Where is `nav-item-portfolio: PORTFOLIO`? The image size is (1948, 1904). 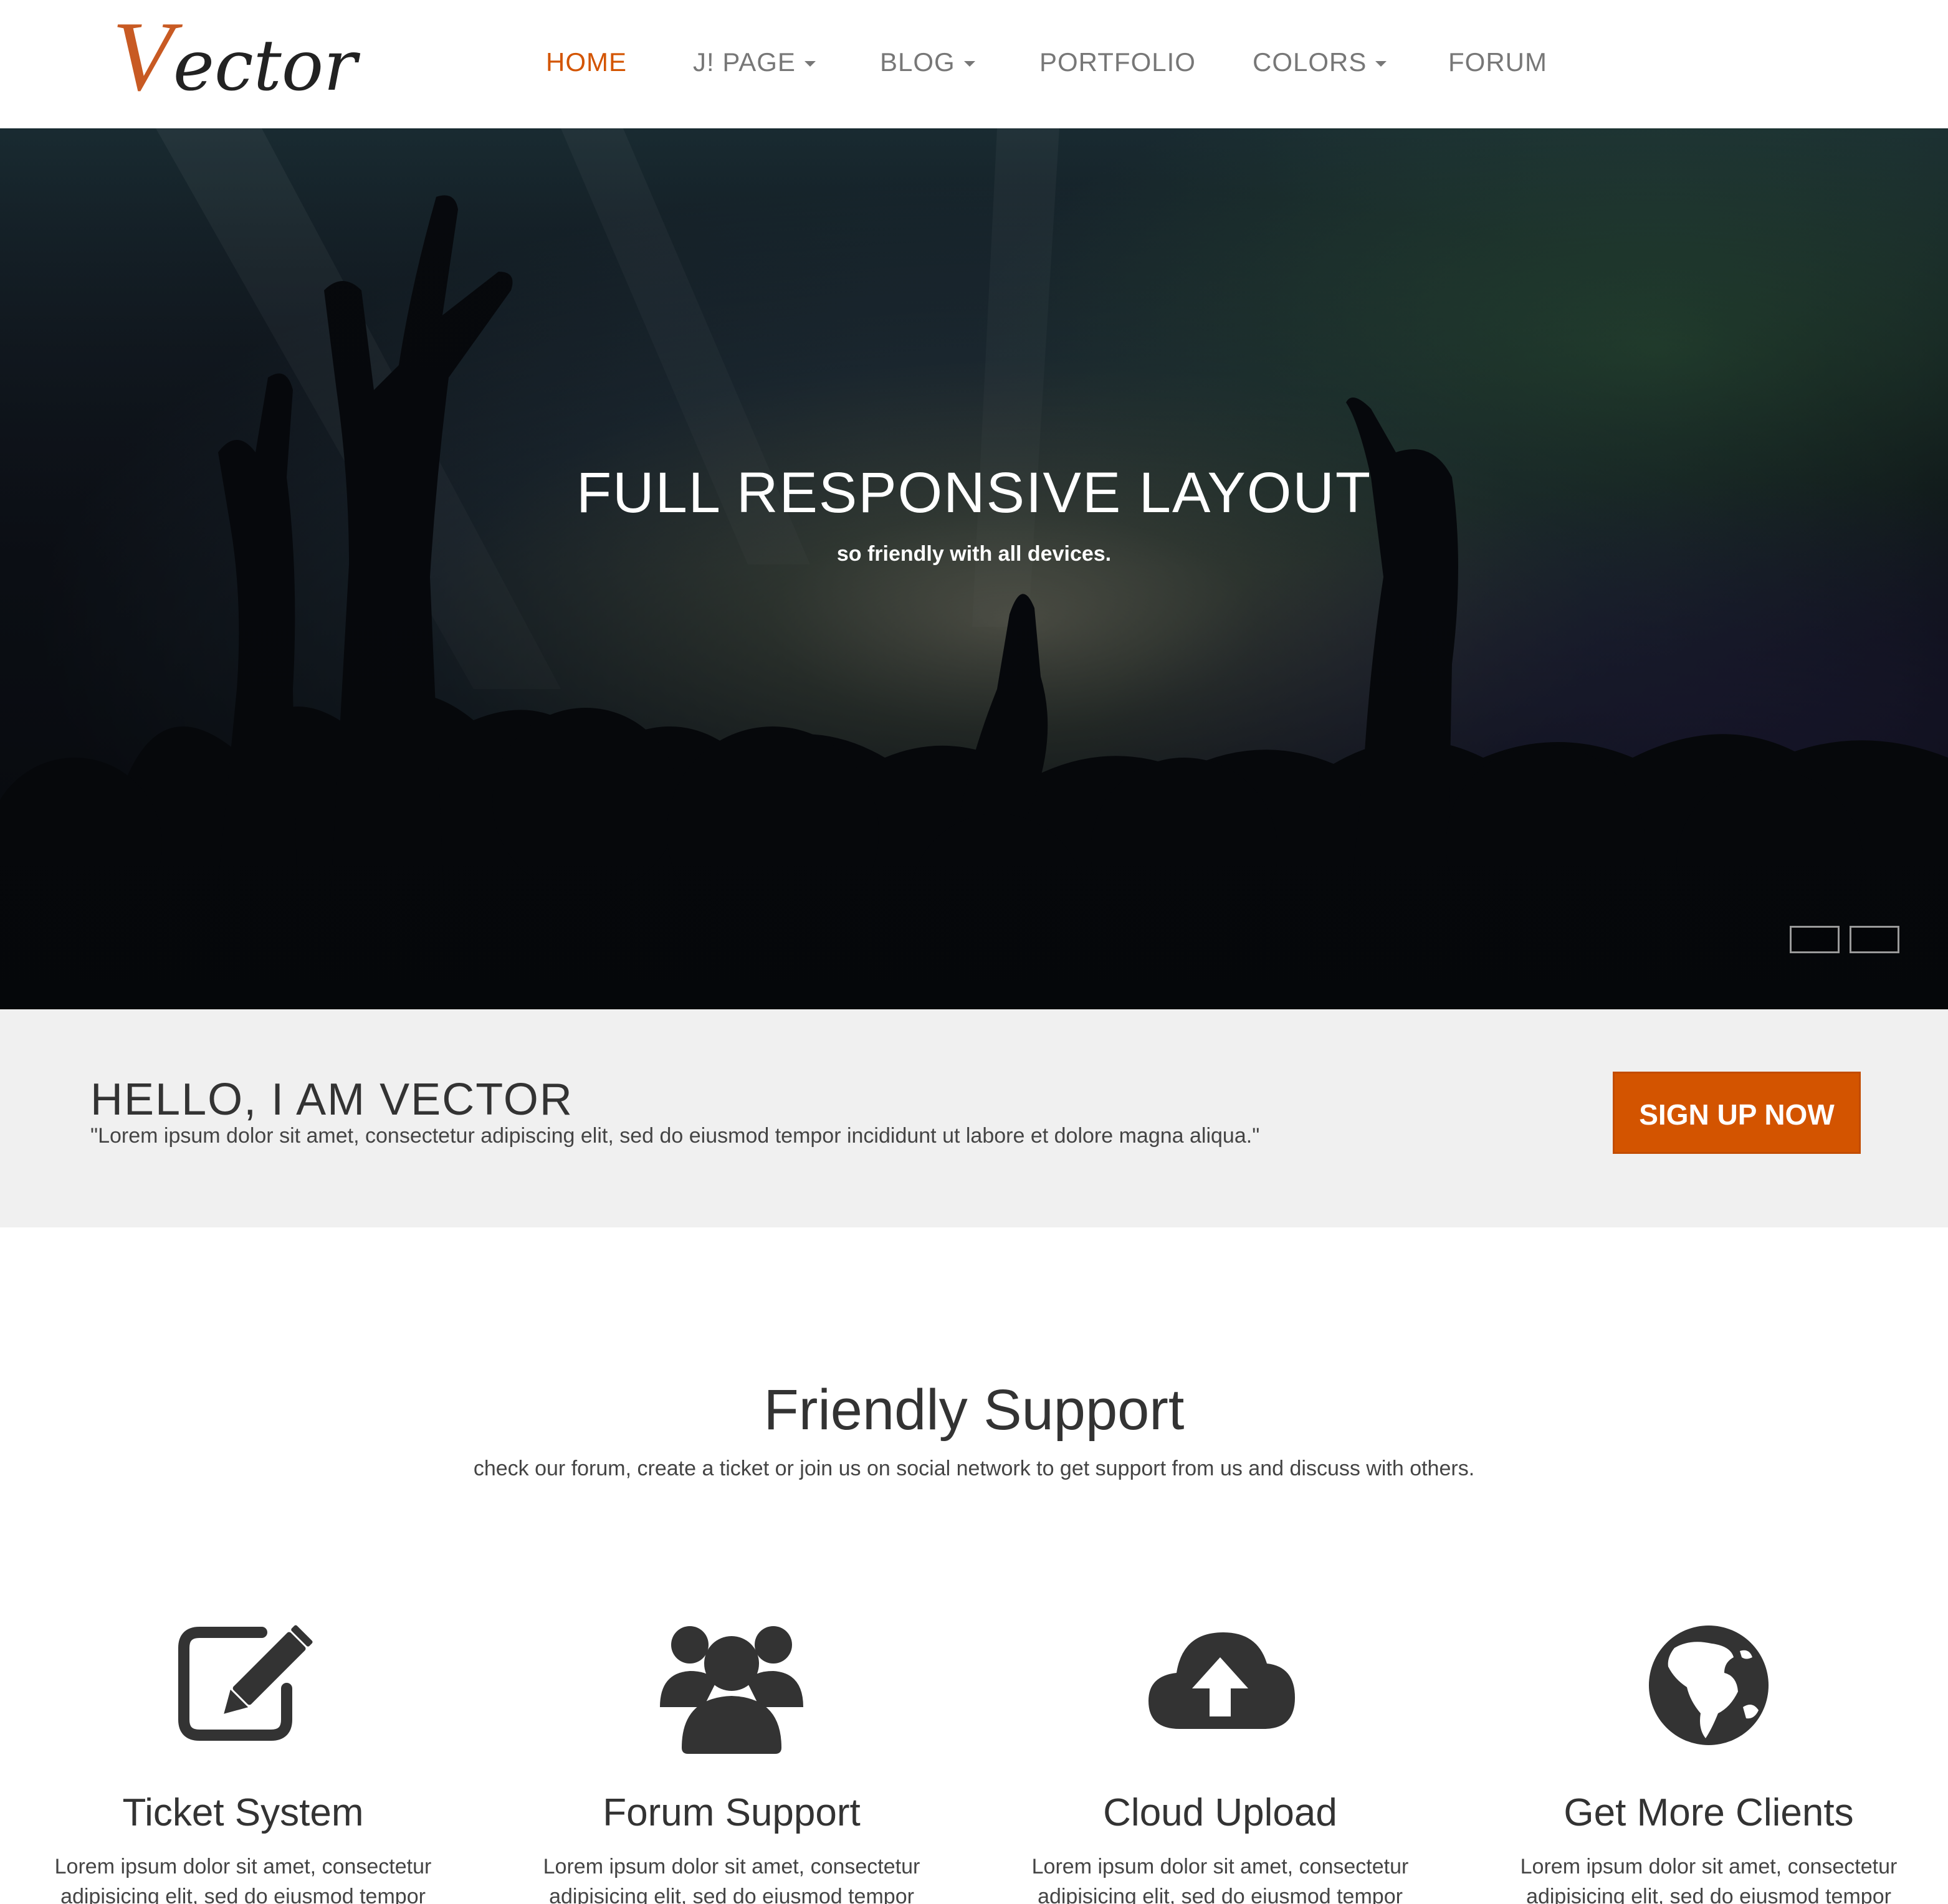
nav-item-portfolio: PORTFOLIO is located at coordinates (1117, 63).